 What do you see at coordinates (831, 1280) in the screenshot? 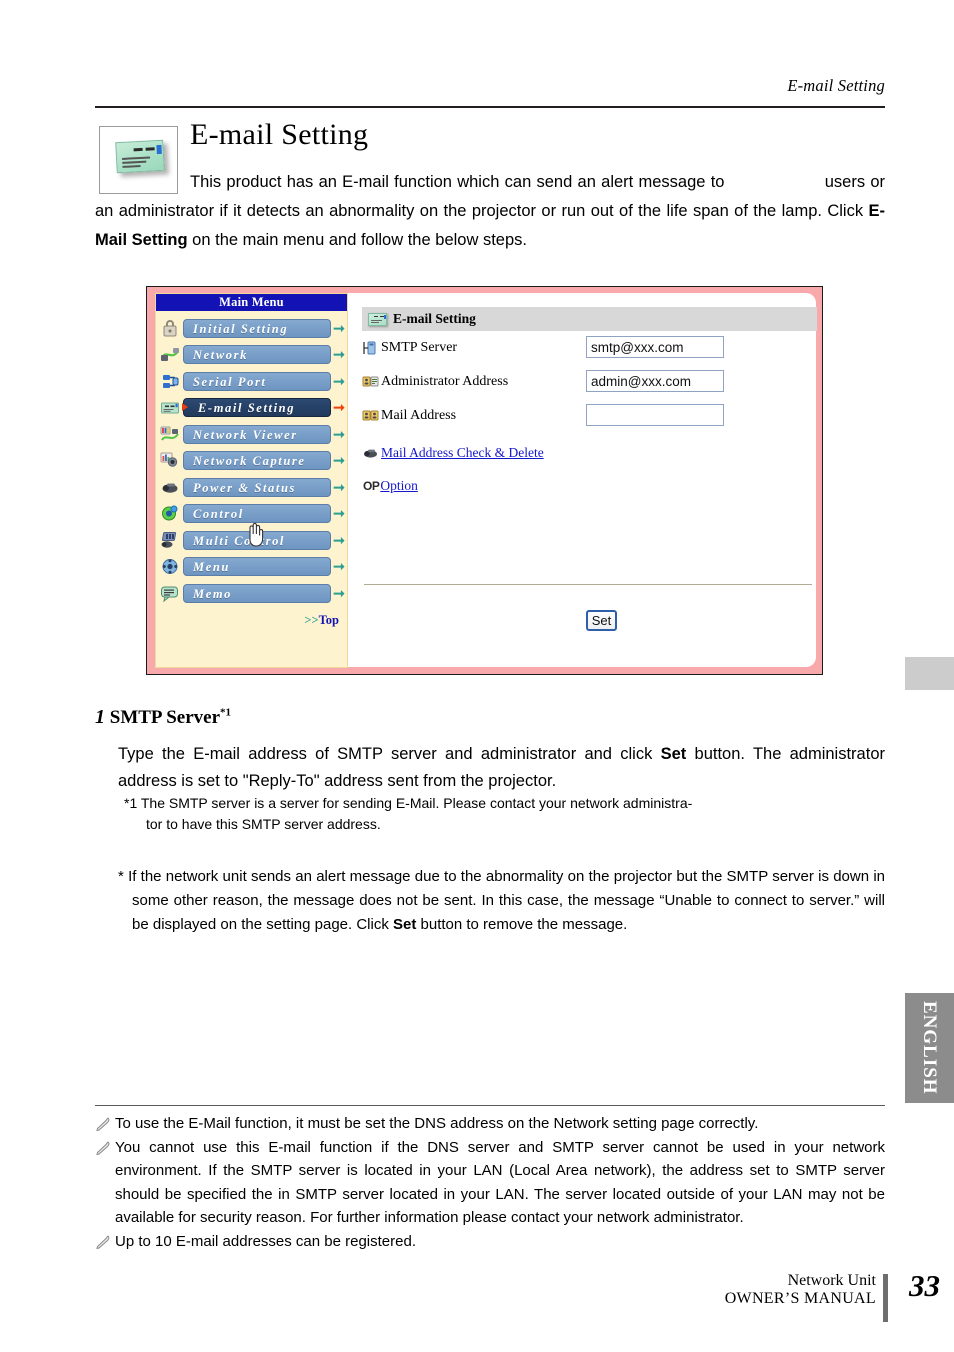
I see `footer-line-1: Network Unit` at bounding box center [831, 1280].